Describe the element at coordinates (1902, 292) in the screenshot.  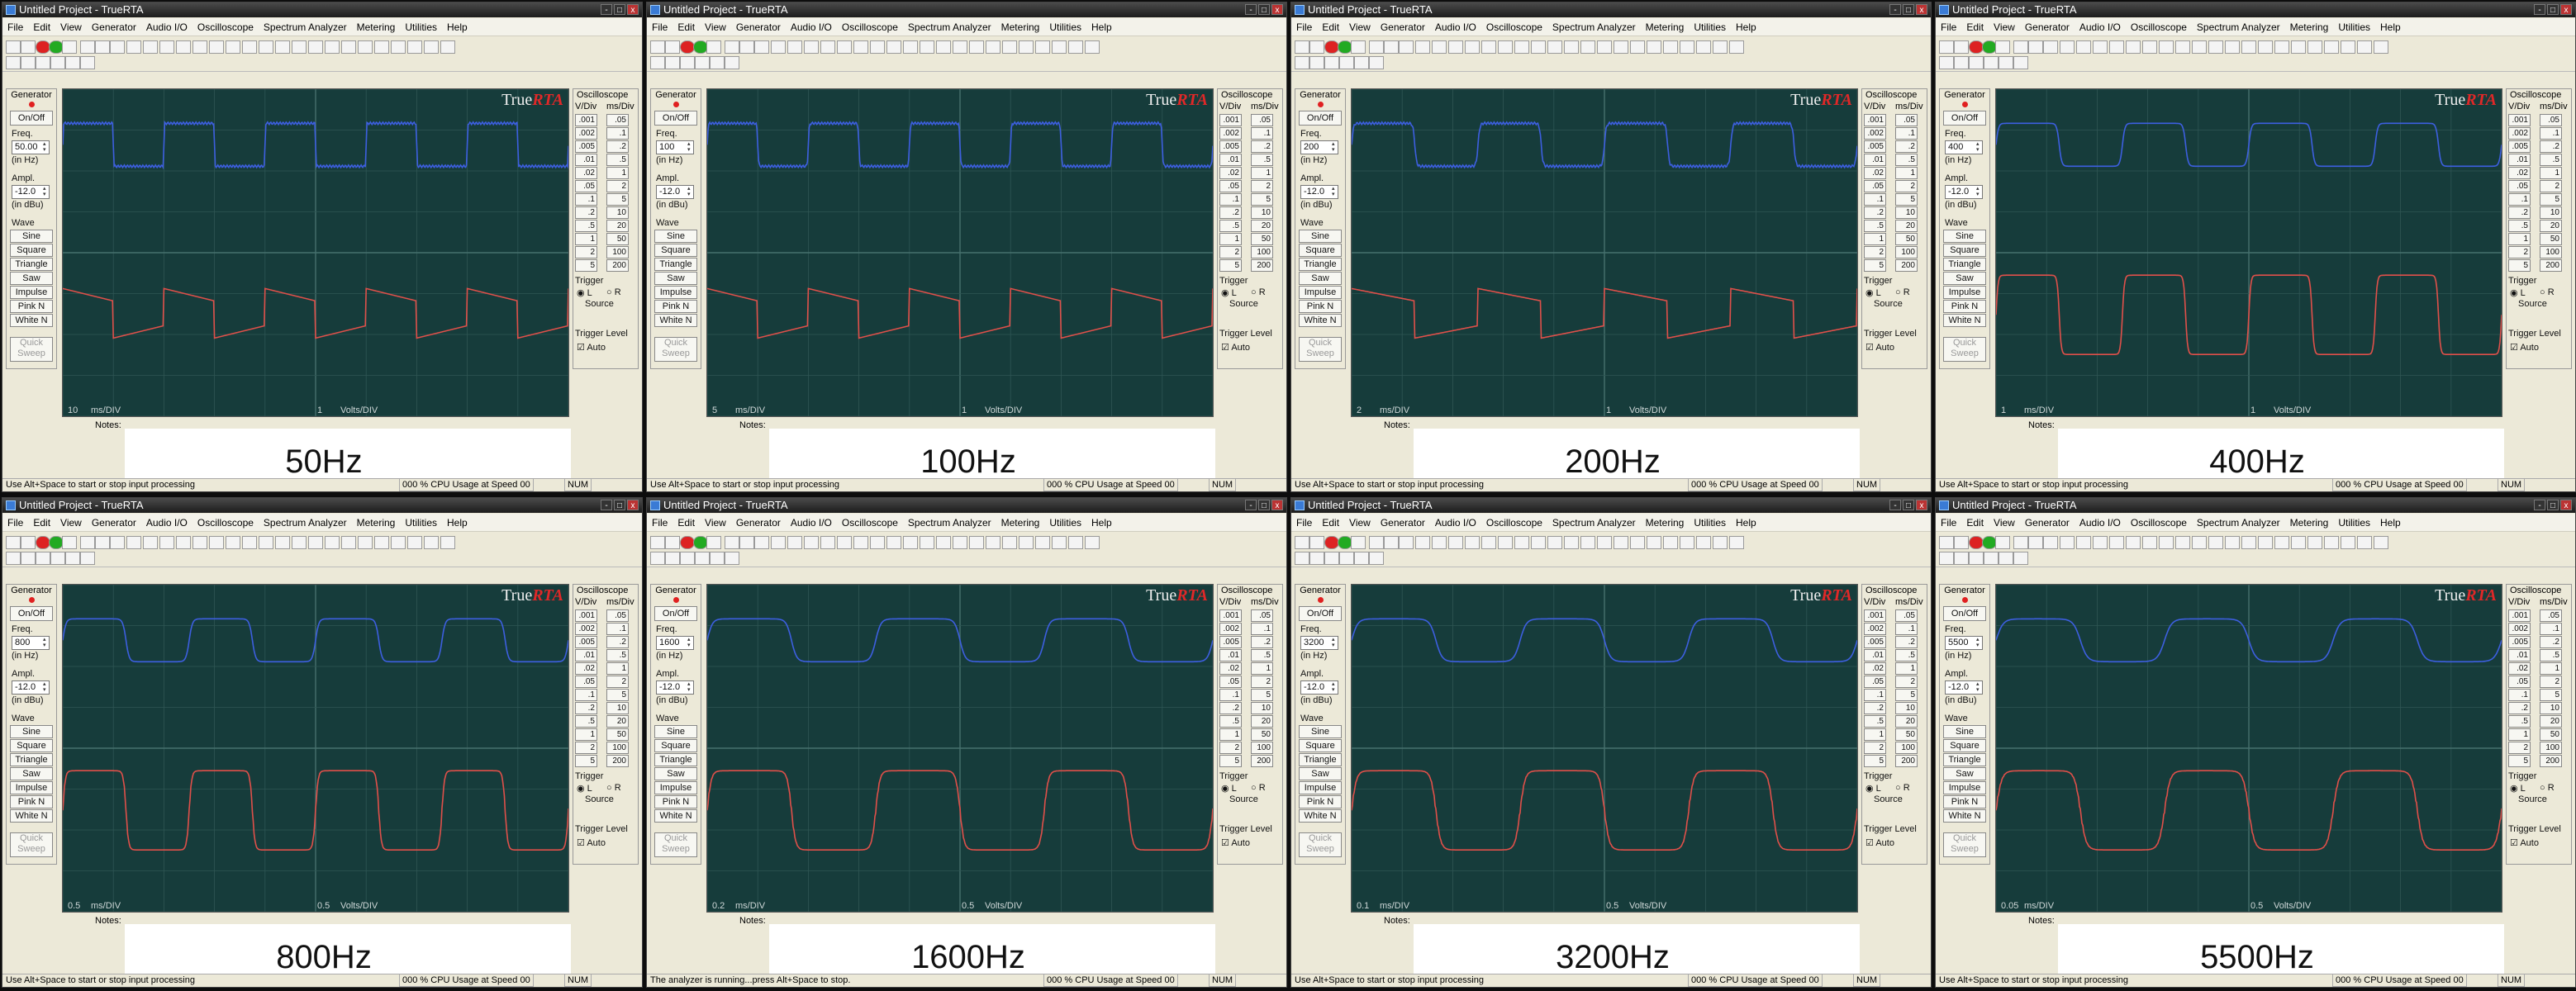
I see `trigger-r-radio: ○ R` at that location.